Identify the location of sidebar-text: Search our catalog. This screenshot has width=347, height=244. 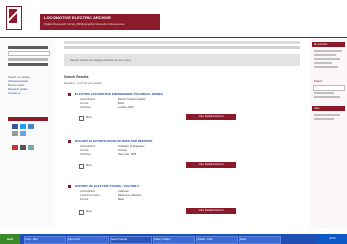
(19, 77).